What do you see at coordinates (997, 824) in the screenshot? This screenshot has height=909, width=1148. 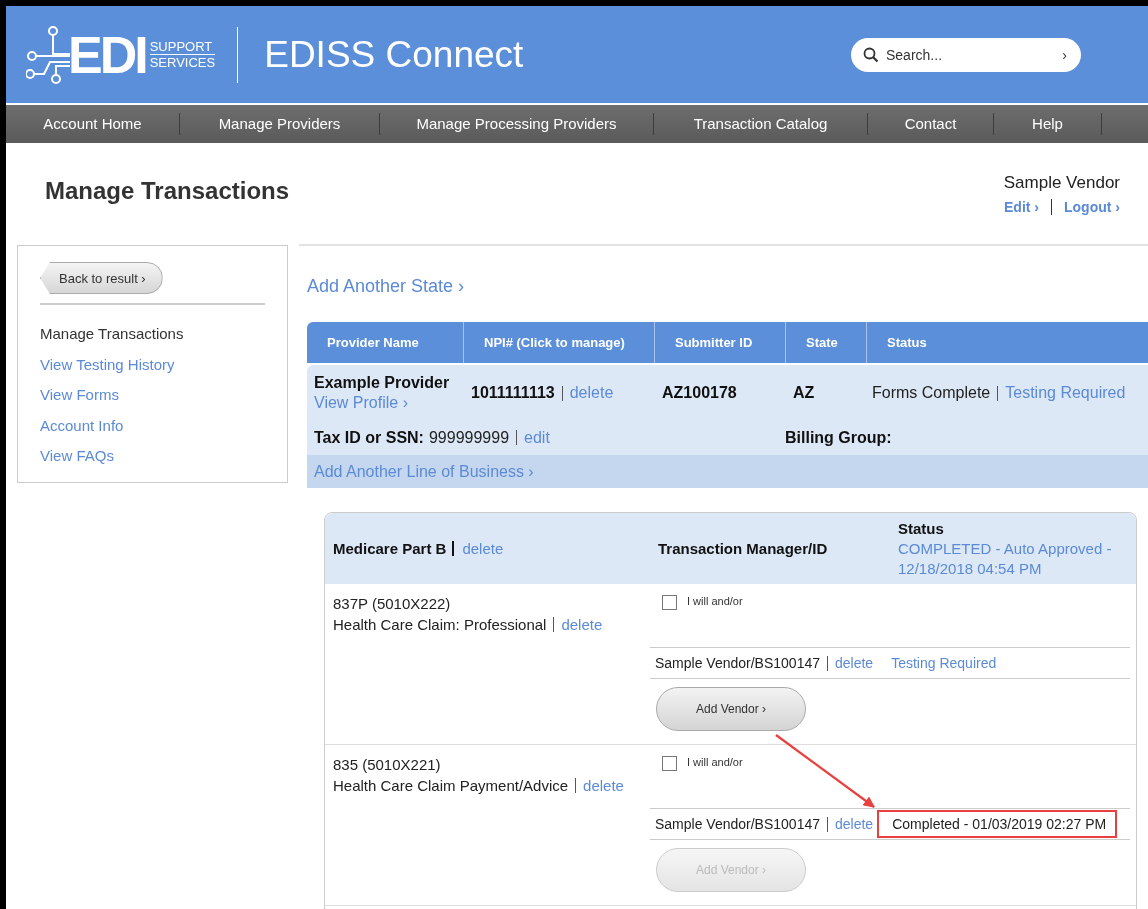 I see `status-text: Completed - 01/03/2019 02:27 PM` at bounding box center [997, 824].